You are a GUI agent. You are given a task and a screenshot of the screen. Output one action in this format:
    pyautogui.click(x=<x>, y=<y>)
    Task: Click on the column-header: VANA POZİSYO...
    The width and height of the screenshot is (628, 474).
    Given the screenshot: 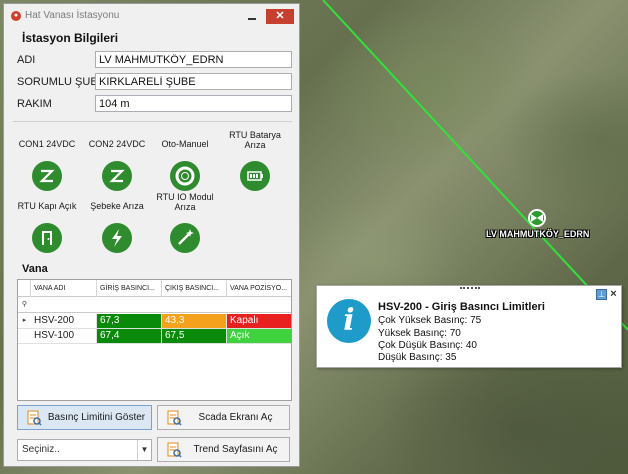 What is the action you would take?
    pyautogui.click(x=259, y=288)
    